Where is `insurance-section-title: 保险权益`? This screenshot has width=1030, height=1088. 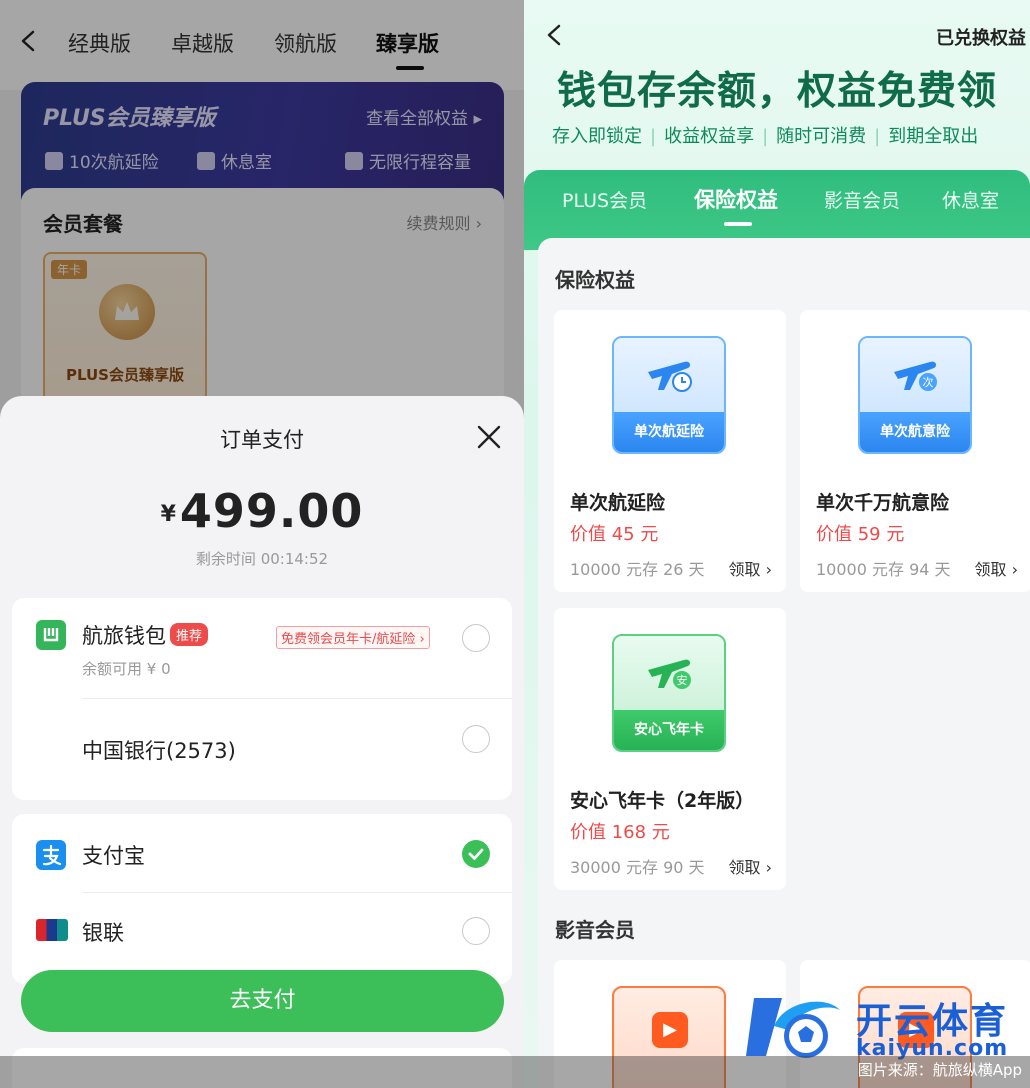
insurance-section-title: 保险权益 is located at coordinates (595, 280).